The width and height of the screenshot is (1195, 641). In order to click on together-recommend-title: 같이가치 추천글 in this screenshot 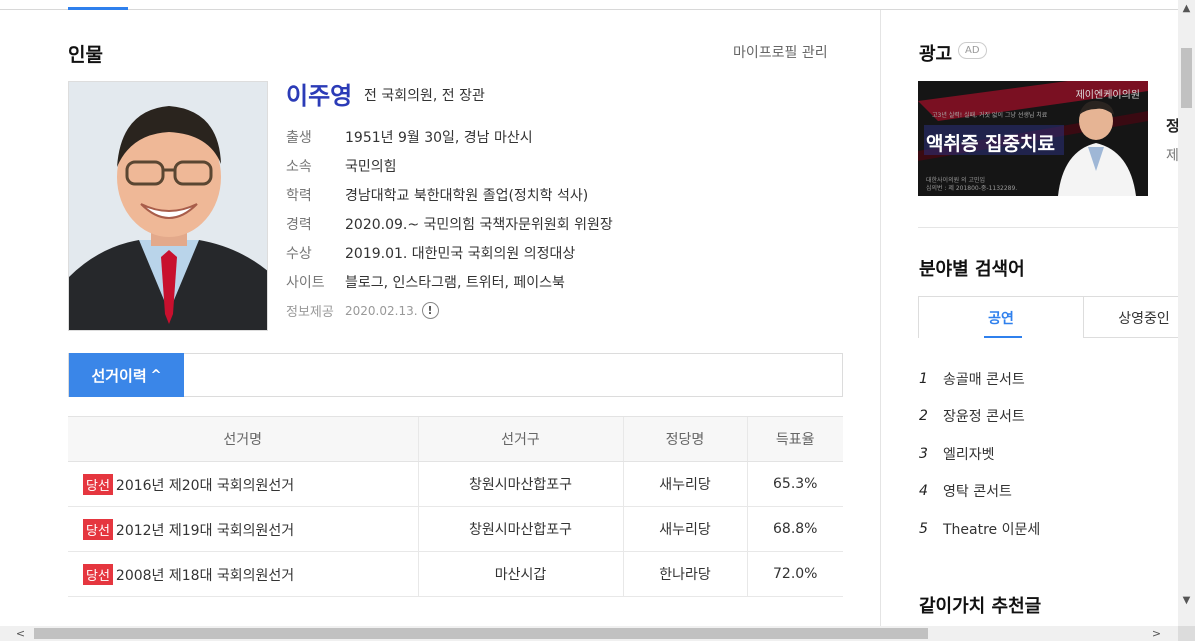, I will do `click(980, 606)`.